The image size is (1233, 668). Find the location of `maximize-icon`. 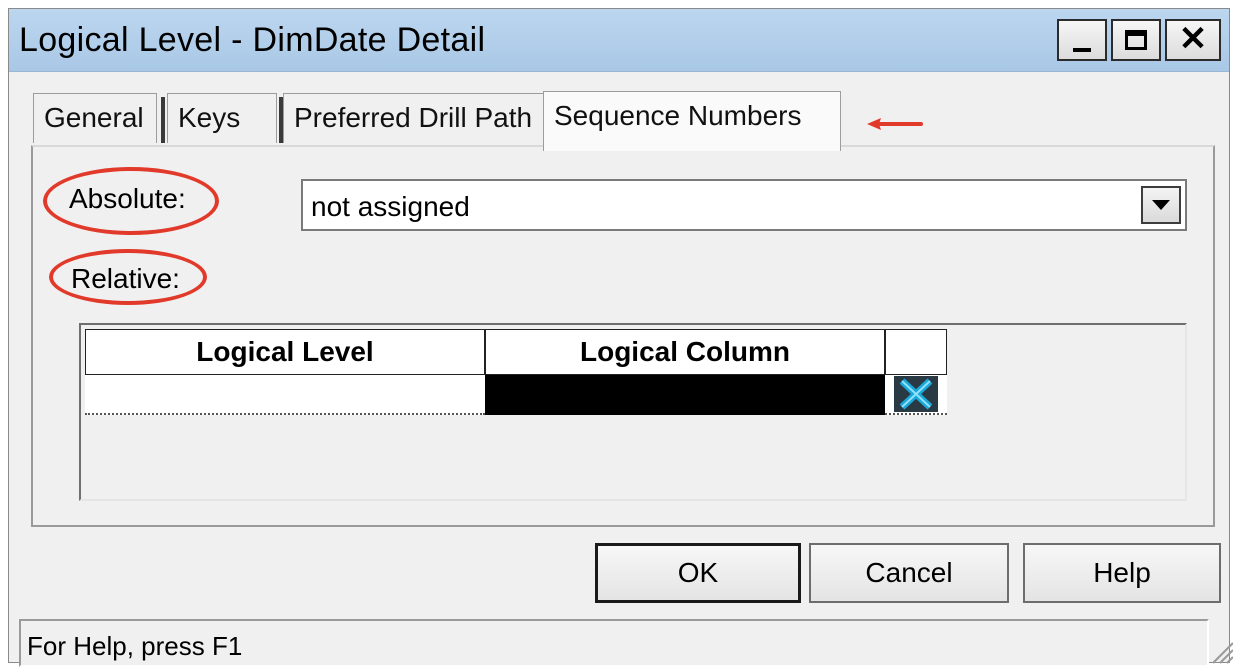

maximize-icon is located at coordinates (1136, 40).